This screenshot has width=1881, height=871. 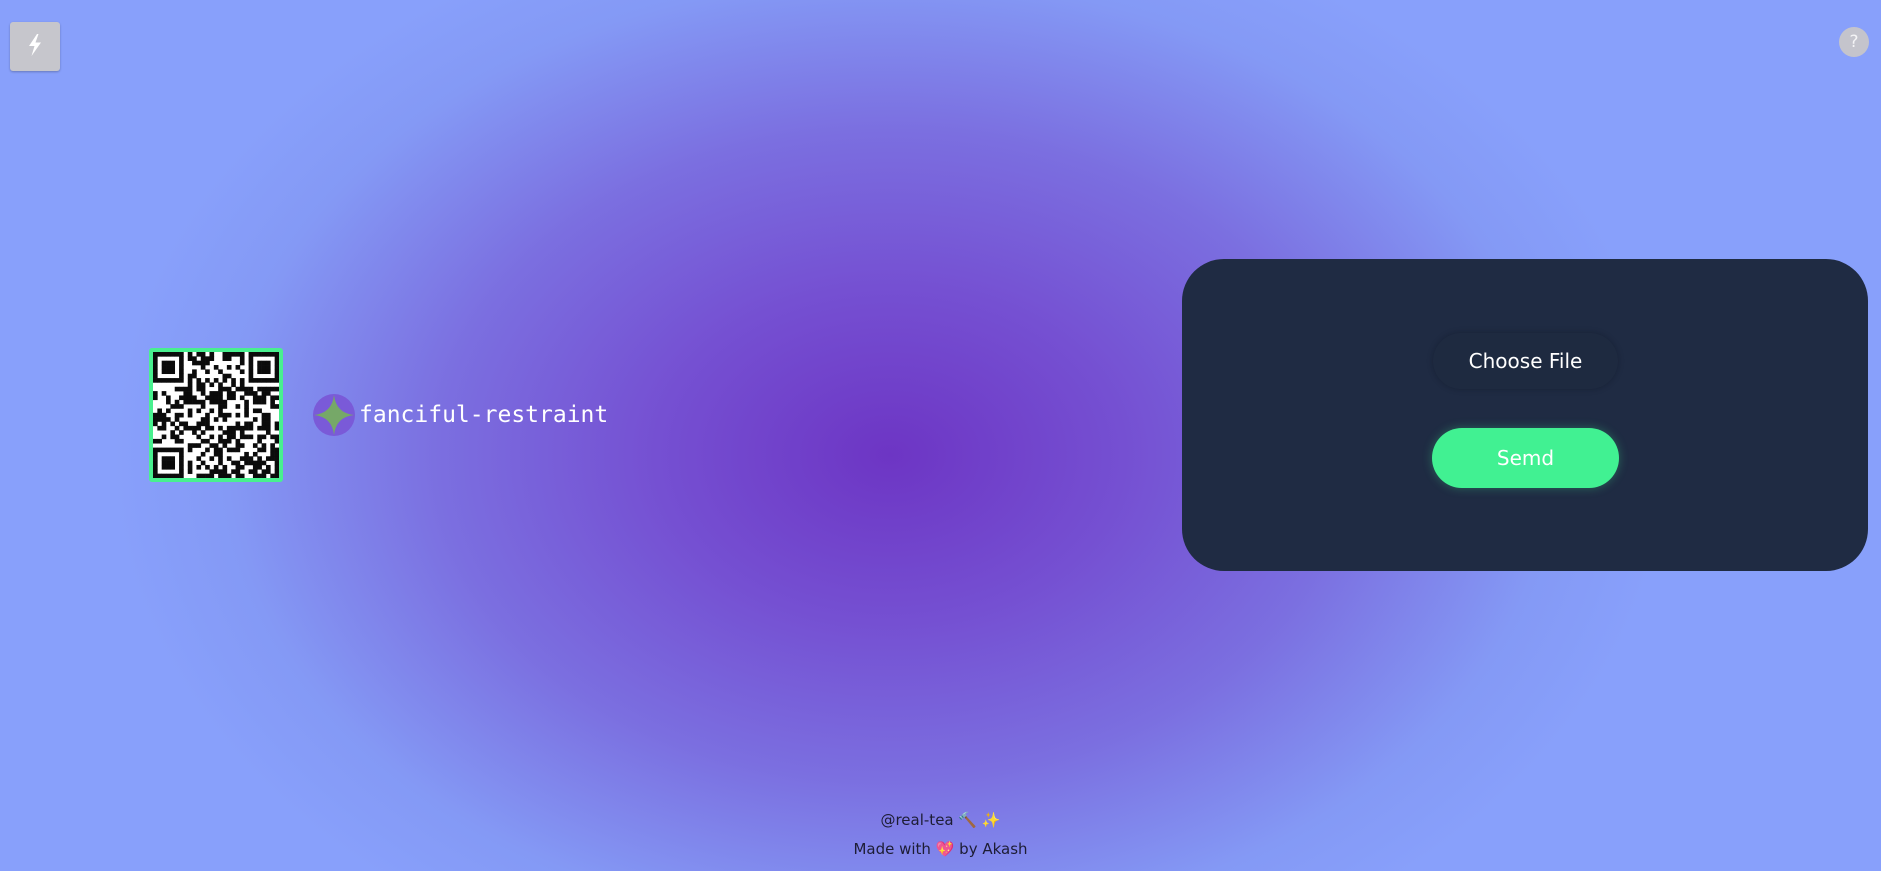 What do you see at coordinates (483, 415) in the screenshot?
I see `peer-name: fanciful-restraint` at bounding box center [483, 415].